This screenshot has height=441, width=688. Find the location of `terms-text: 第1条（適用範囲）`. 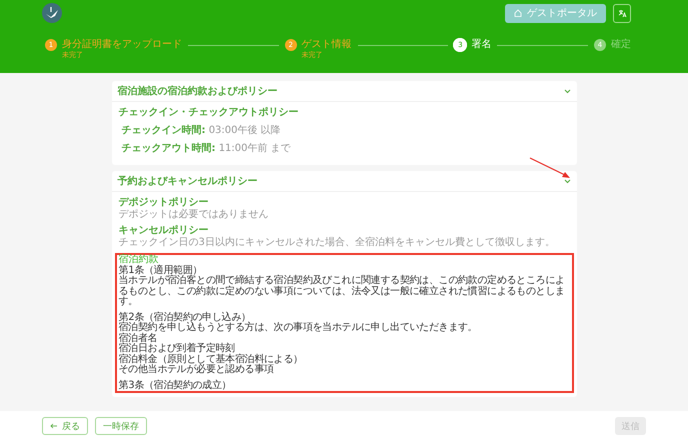

terms-text: 第1条（適用範囲） is located at coordinates (161, 271).